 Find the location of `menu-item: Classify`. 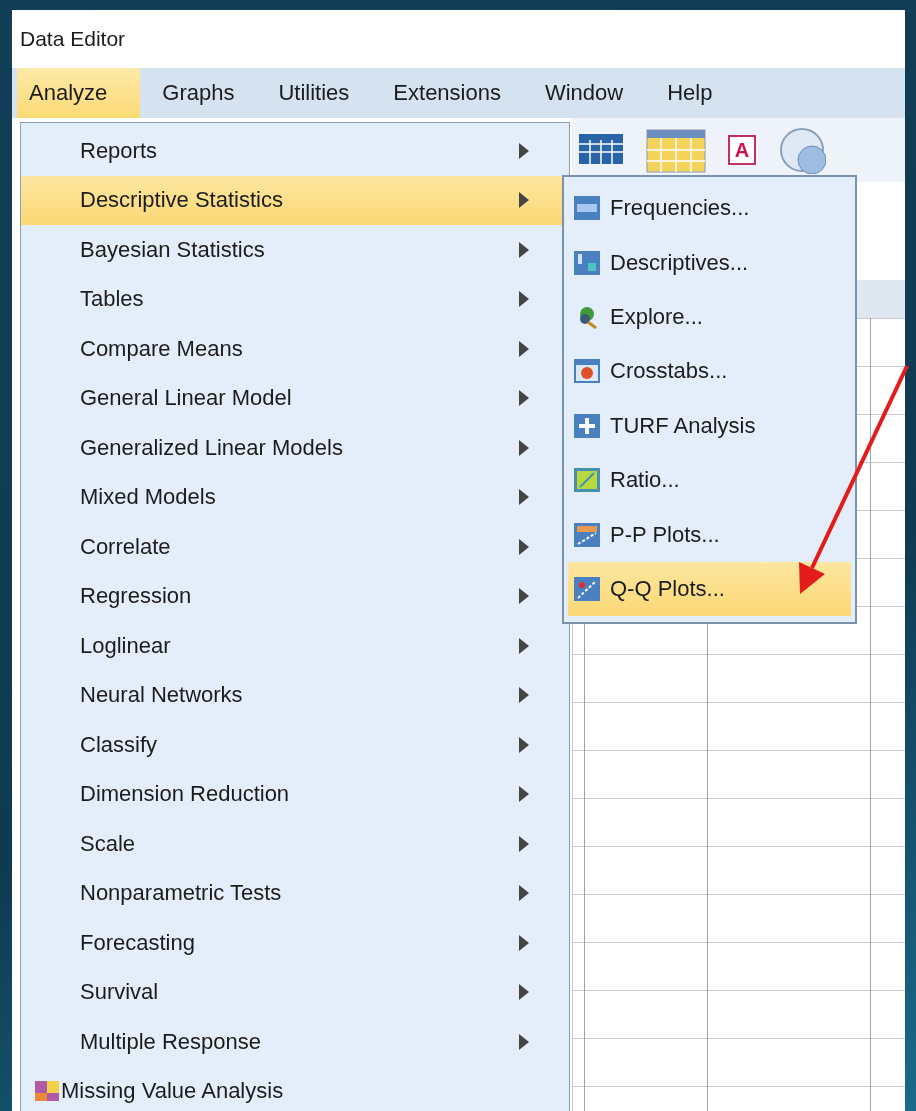

menu-item: Classify is located at coordinates (295, 745).